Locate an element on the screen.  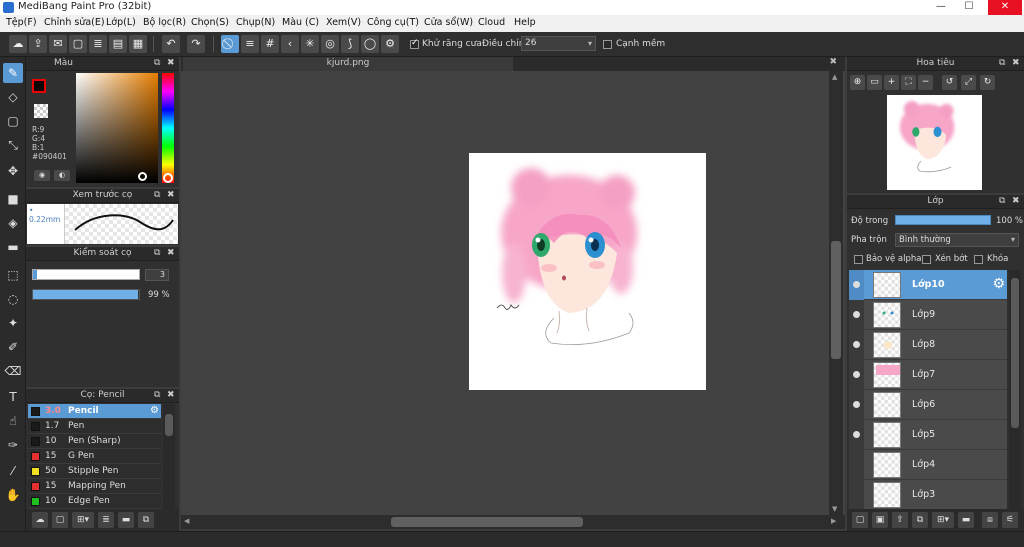
move-tool-icon: ✥ is located at coordinates (13, 171).